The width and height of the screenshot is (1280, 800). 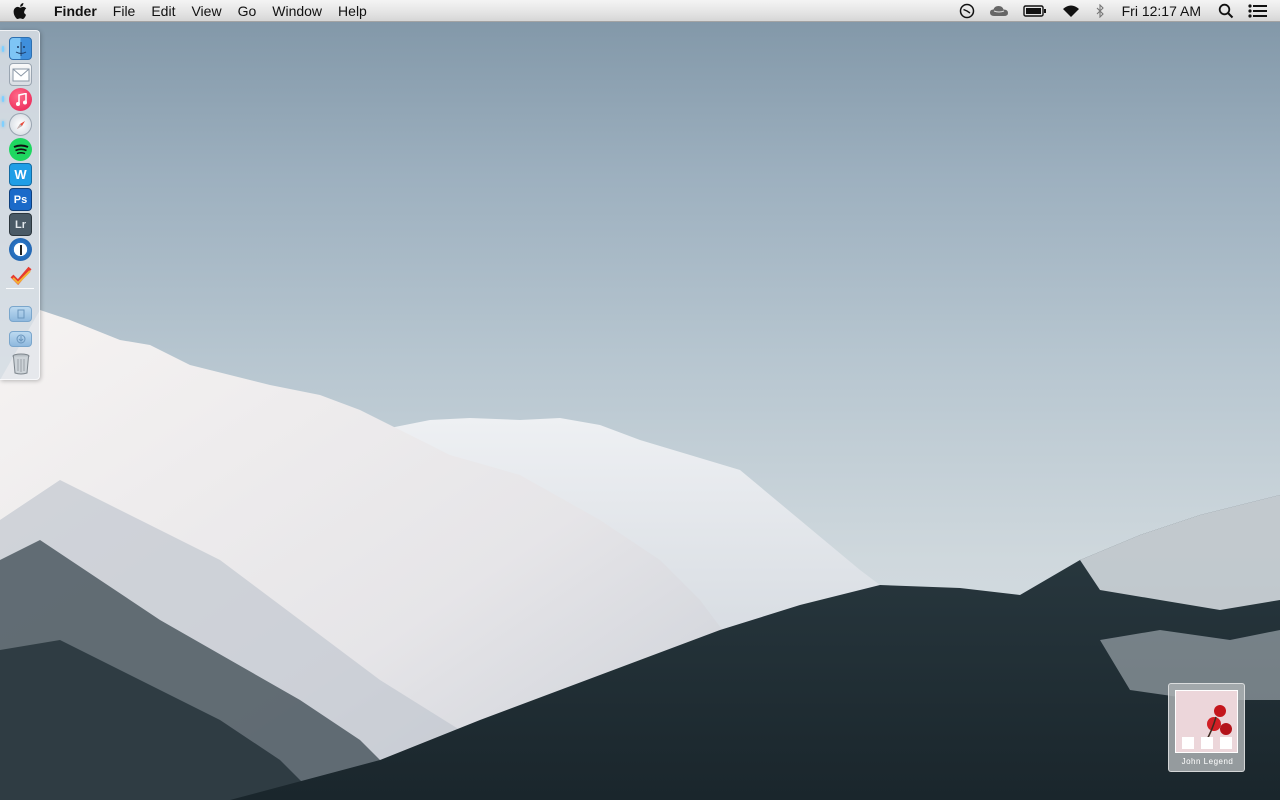 What do you see at coordinates (297, 11) in the screenshot?
I see `menu-window: Window` at bounding box center [297, 11].